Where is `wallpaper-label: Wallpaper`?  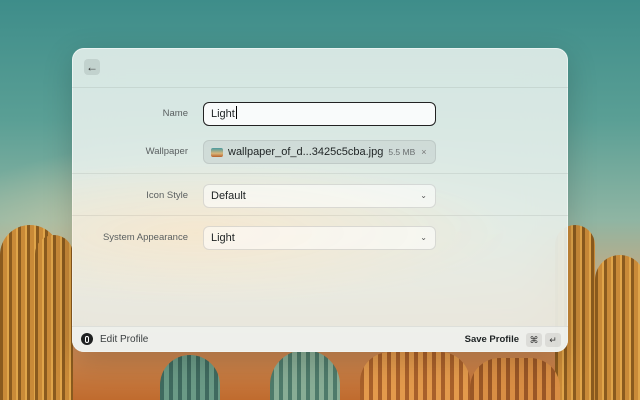 wallpaper-label: Wallpaper is located at coordinates (166, 151).